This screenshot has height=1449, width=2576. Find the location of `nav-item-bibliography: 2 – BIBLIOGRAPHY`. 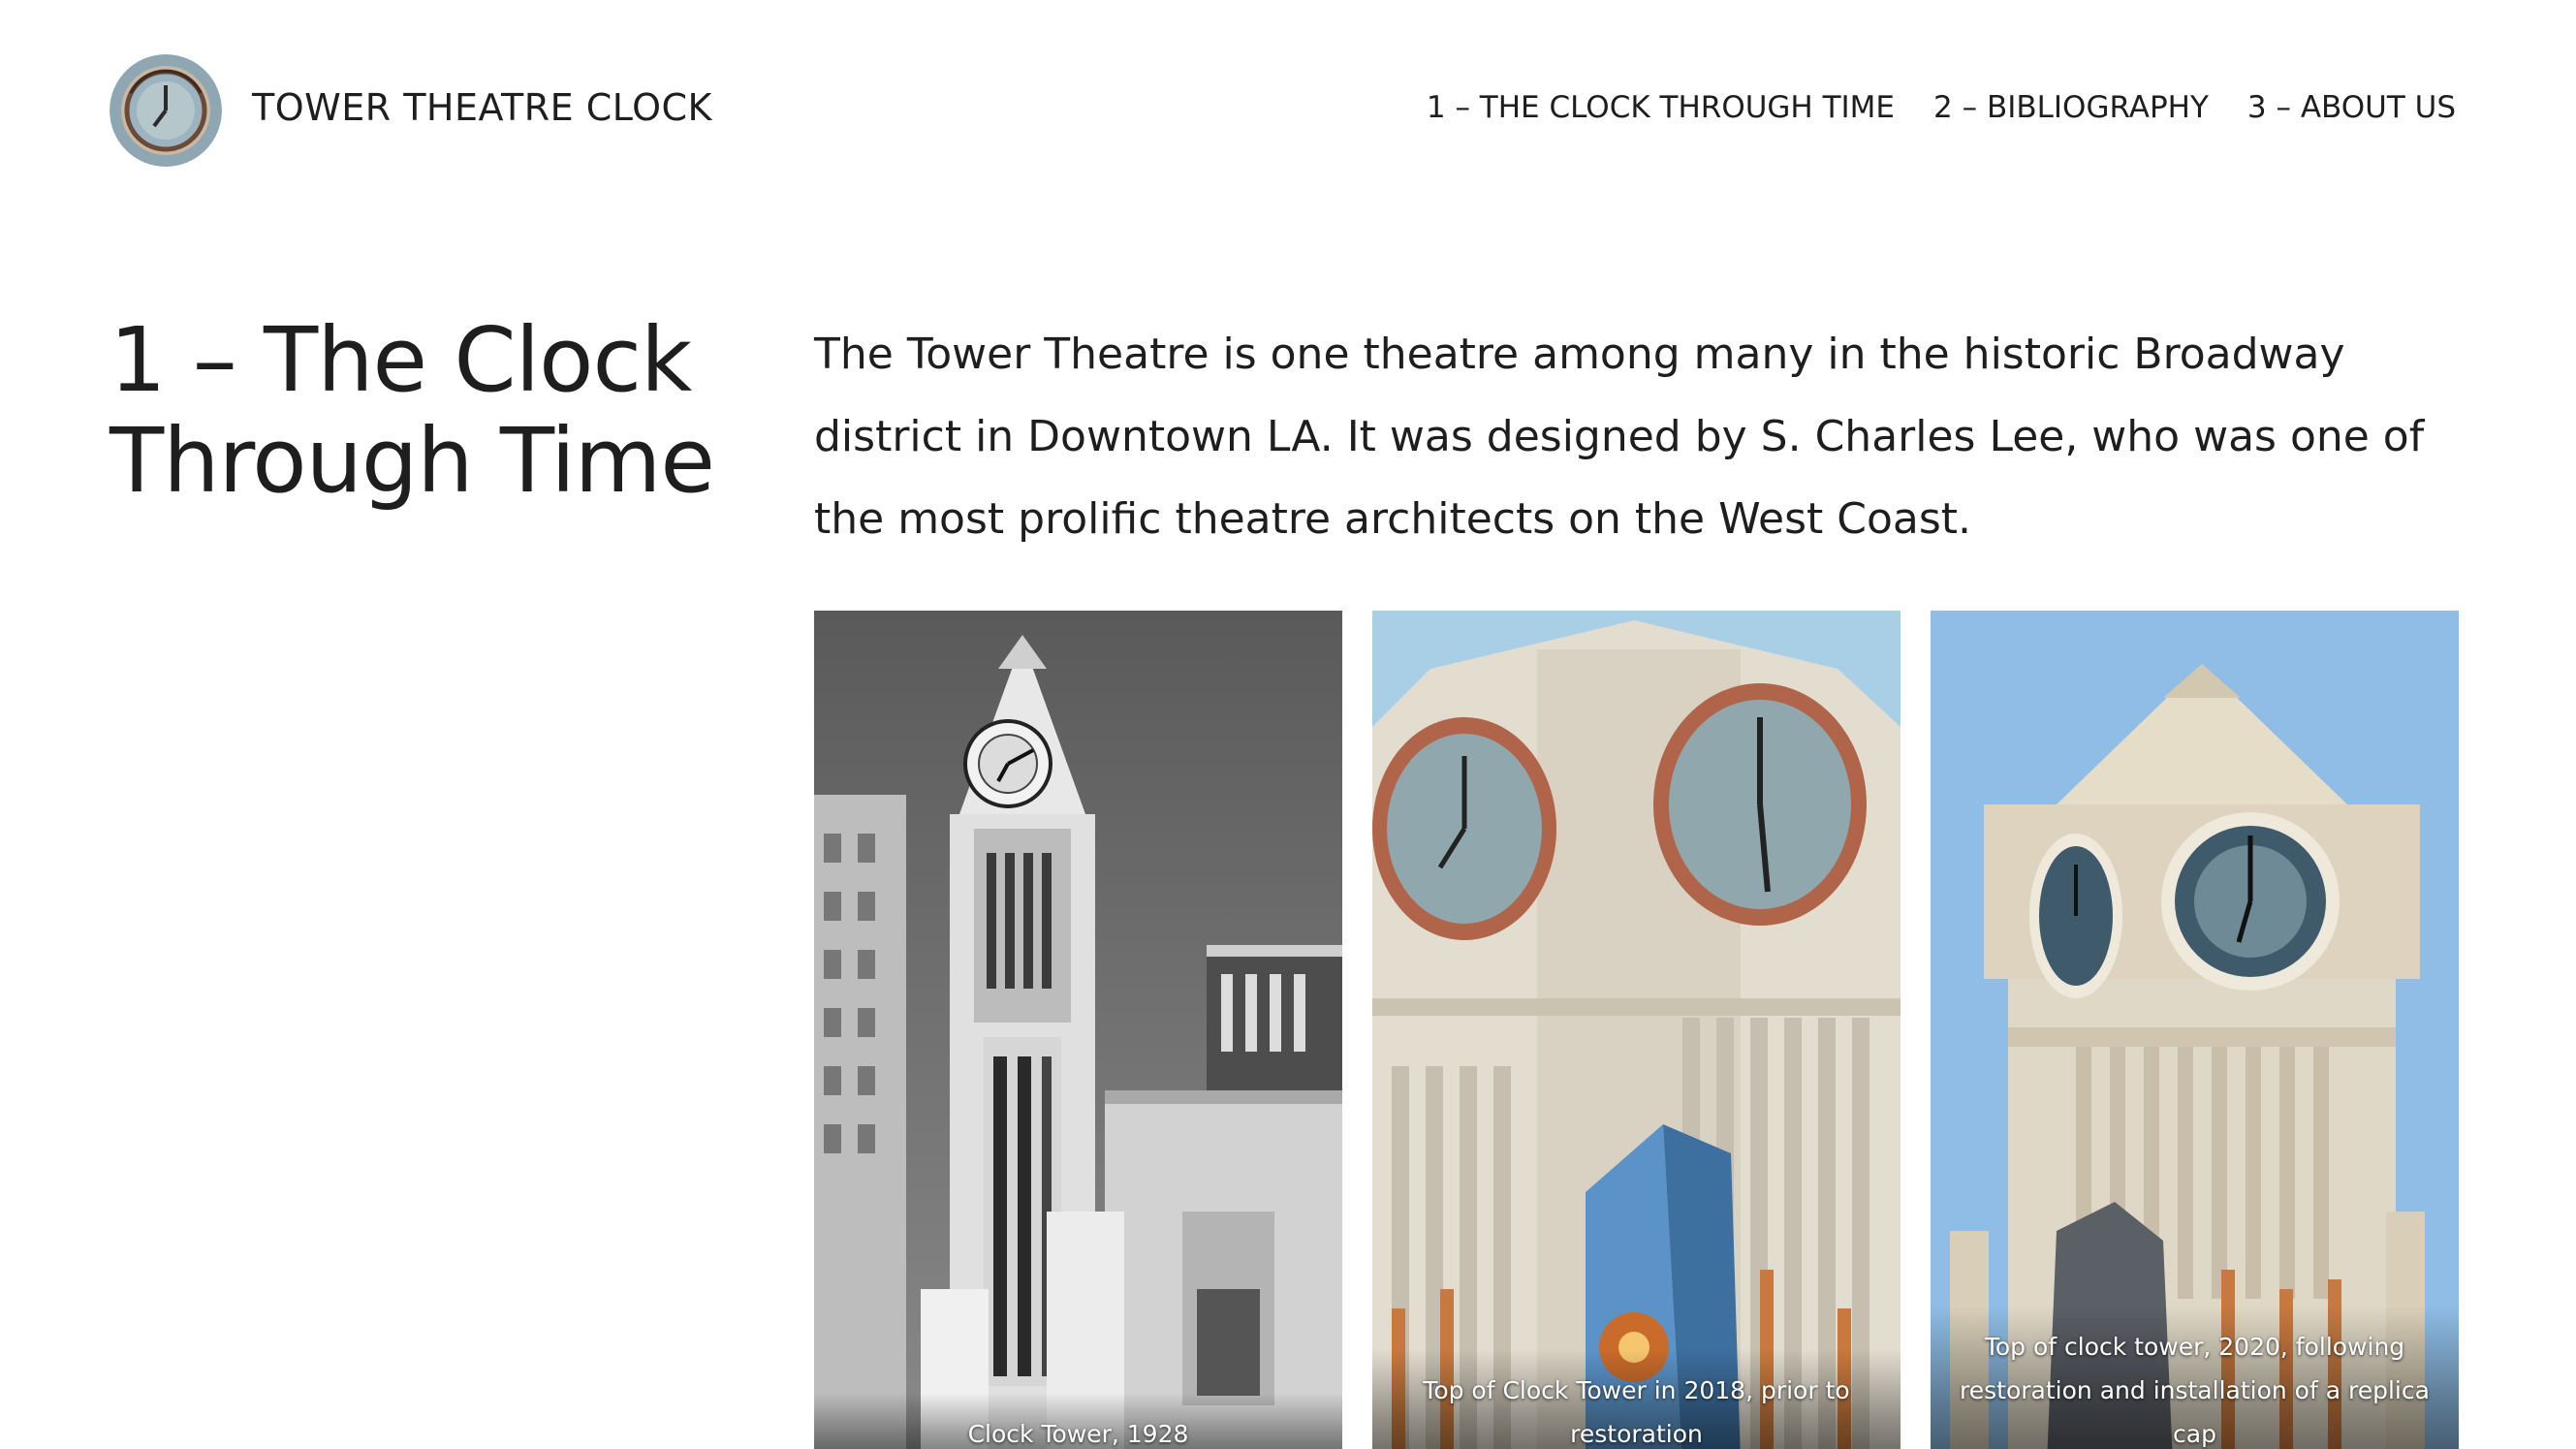

nav-item-bibliography: 2 – BIBLIOGRAPHY is located at coordinates (2071, 107).